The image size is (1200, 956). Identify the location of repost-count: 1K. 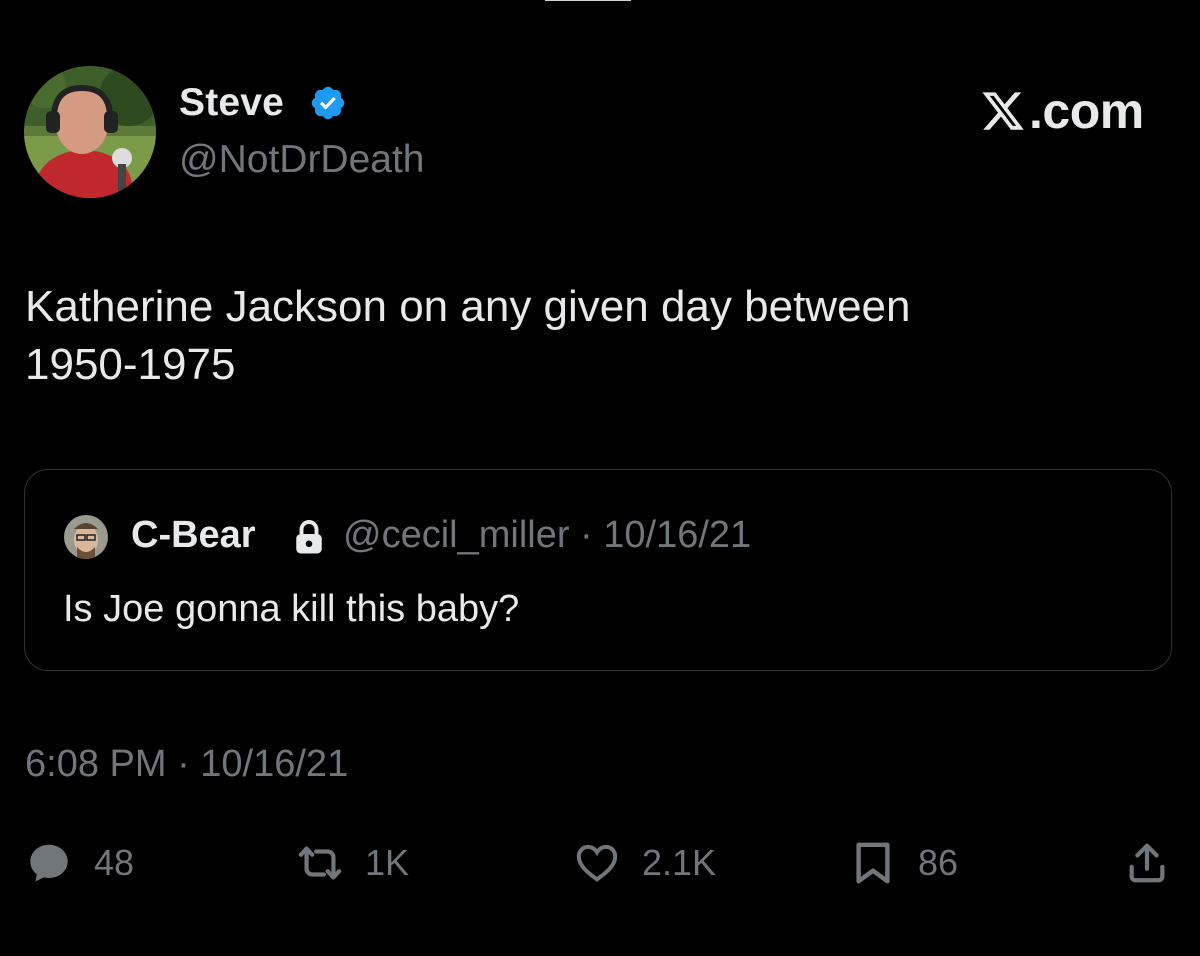
(387, 862).